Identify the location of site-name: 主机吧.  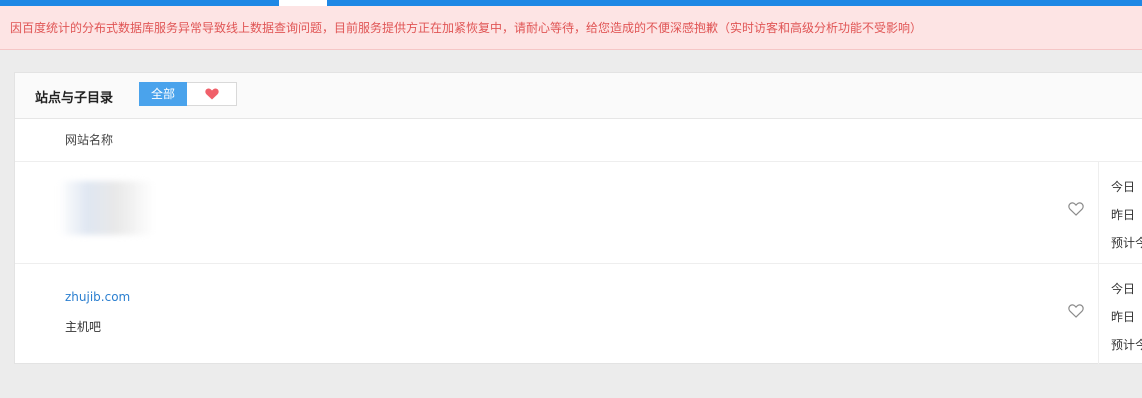
(83, 327).